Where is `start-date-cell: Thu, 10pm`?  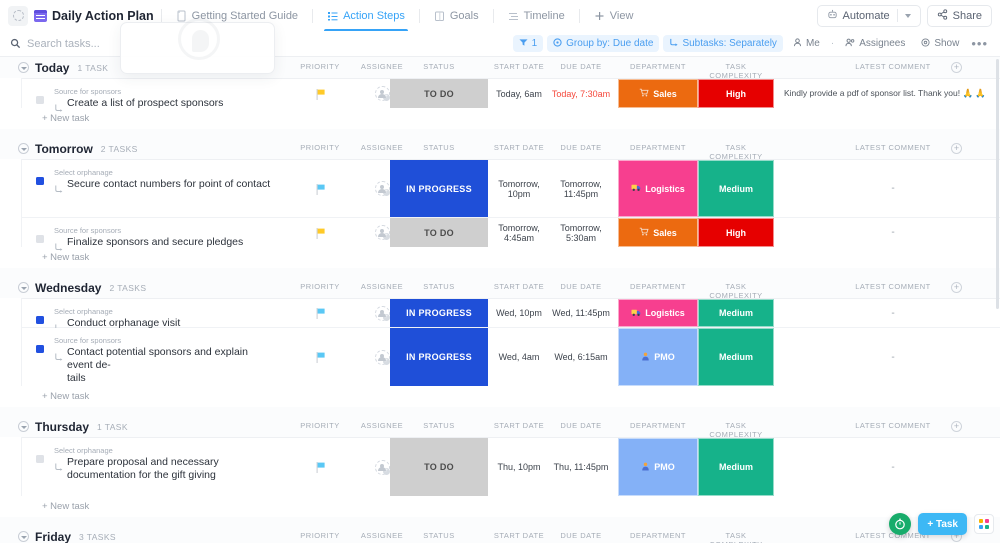
start-date-cell: Thu, 10pm is located at coordinates (519, 467).